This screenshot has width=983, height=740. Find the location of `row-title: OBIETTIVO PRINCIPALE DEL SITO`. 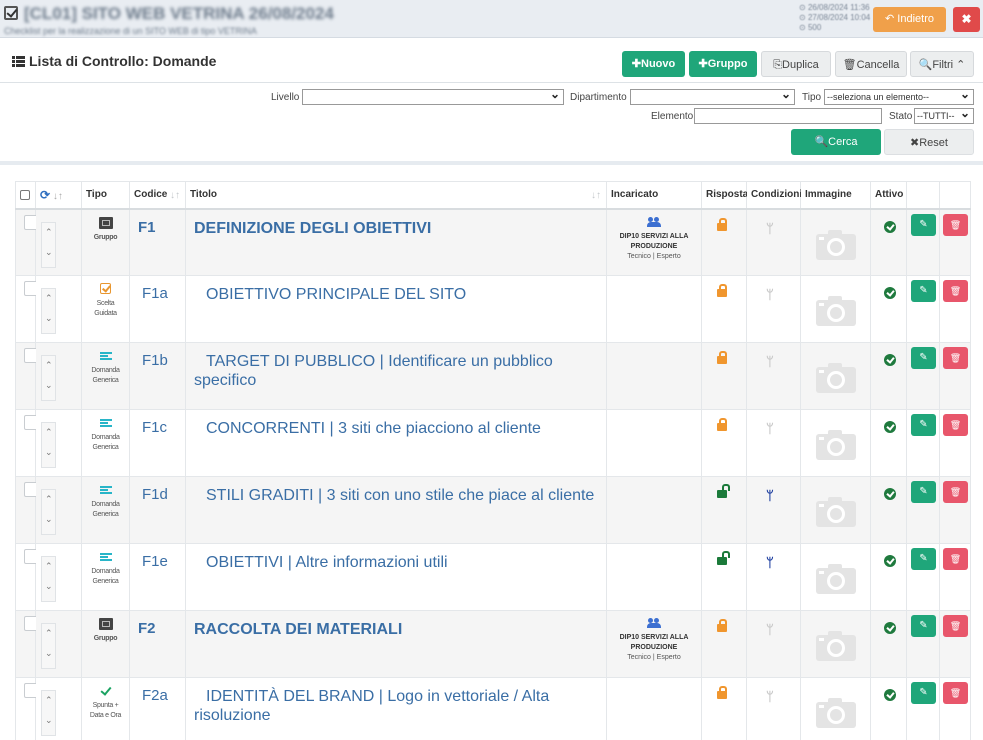

row-title: OBIETTIVO PRINCIPALE DEL SITO is located at coordinates (396, 309).